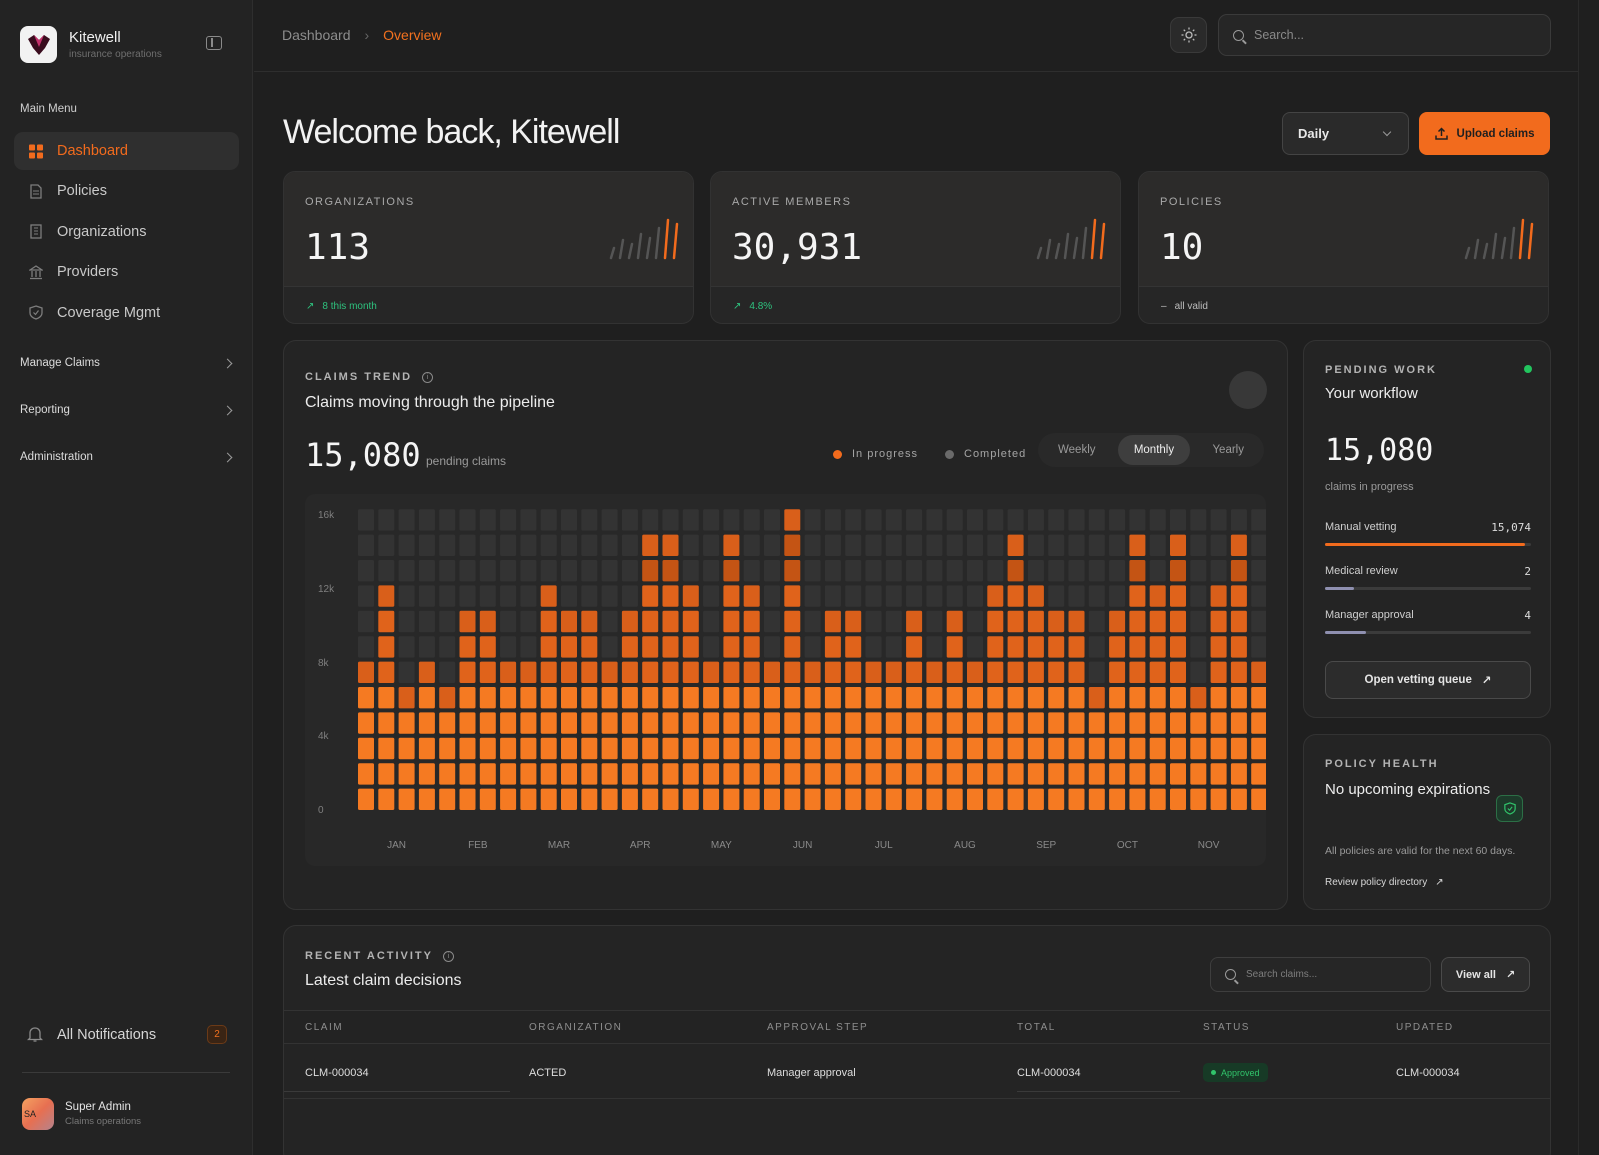  I want to click on sidebar-item-policies: Policies, so click(126, 191).